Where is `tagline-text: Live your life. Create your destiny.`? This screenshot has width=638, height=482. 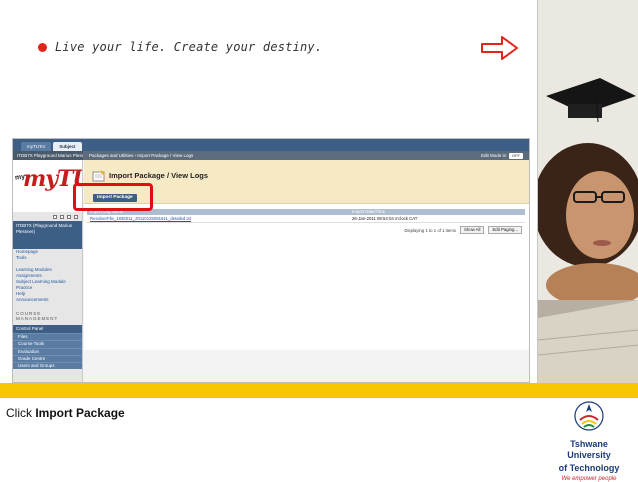 tagline-text: Live your life. Create your destiny. is located at coordinates (189, 47).